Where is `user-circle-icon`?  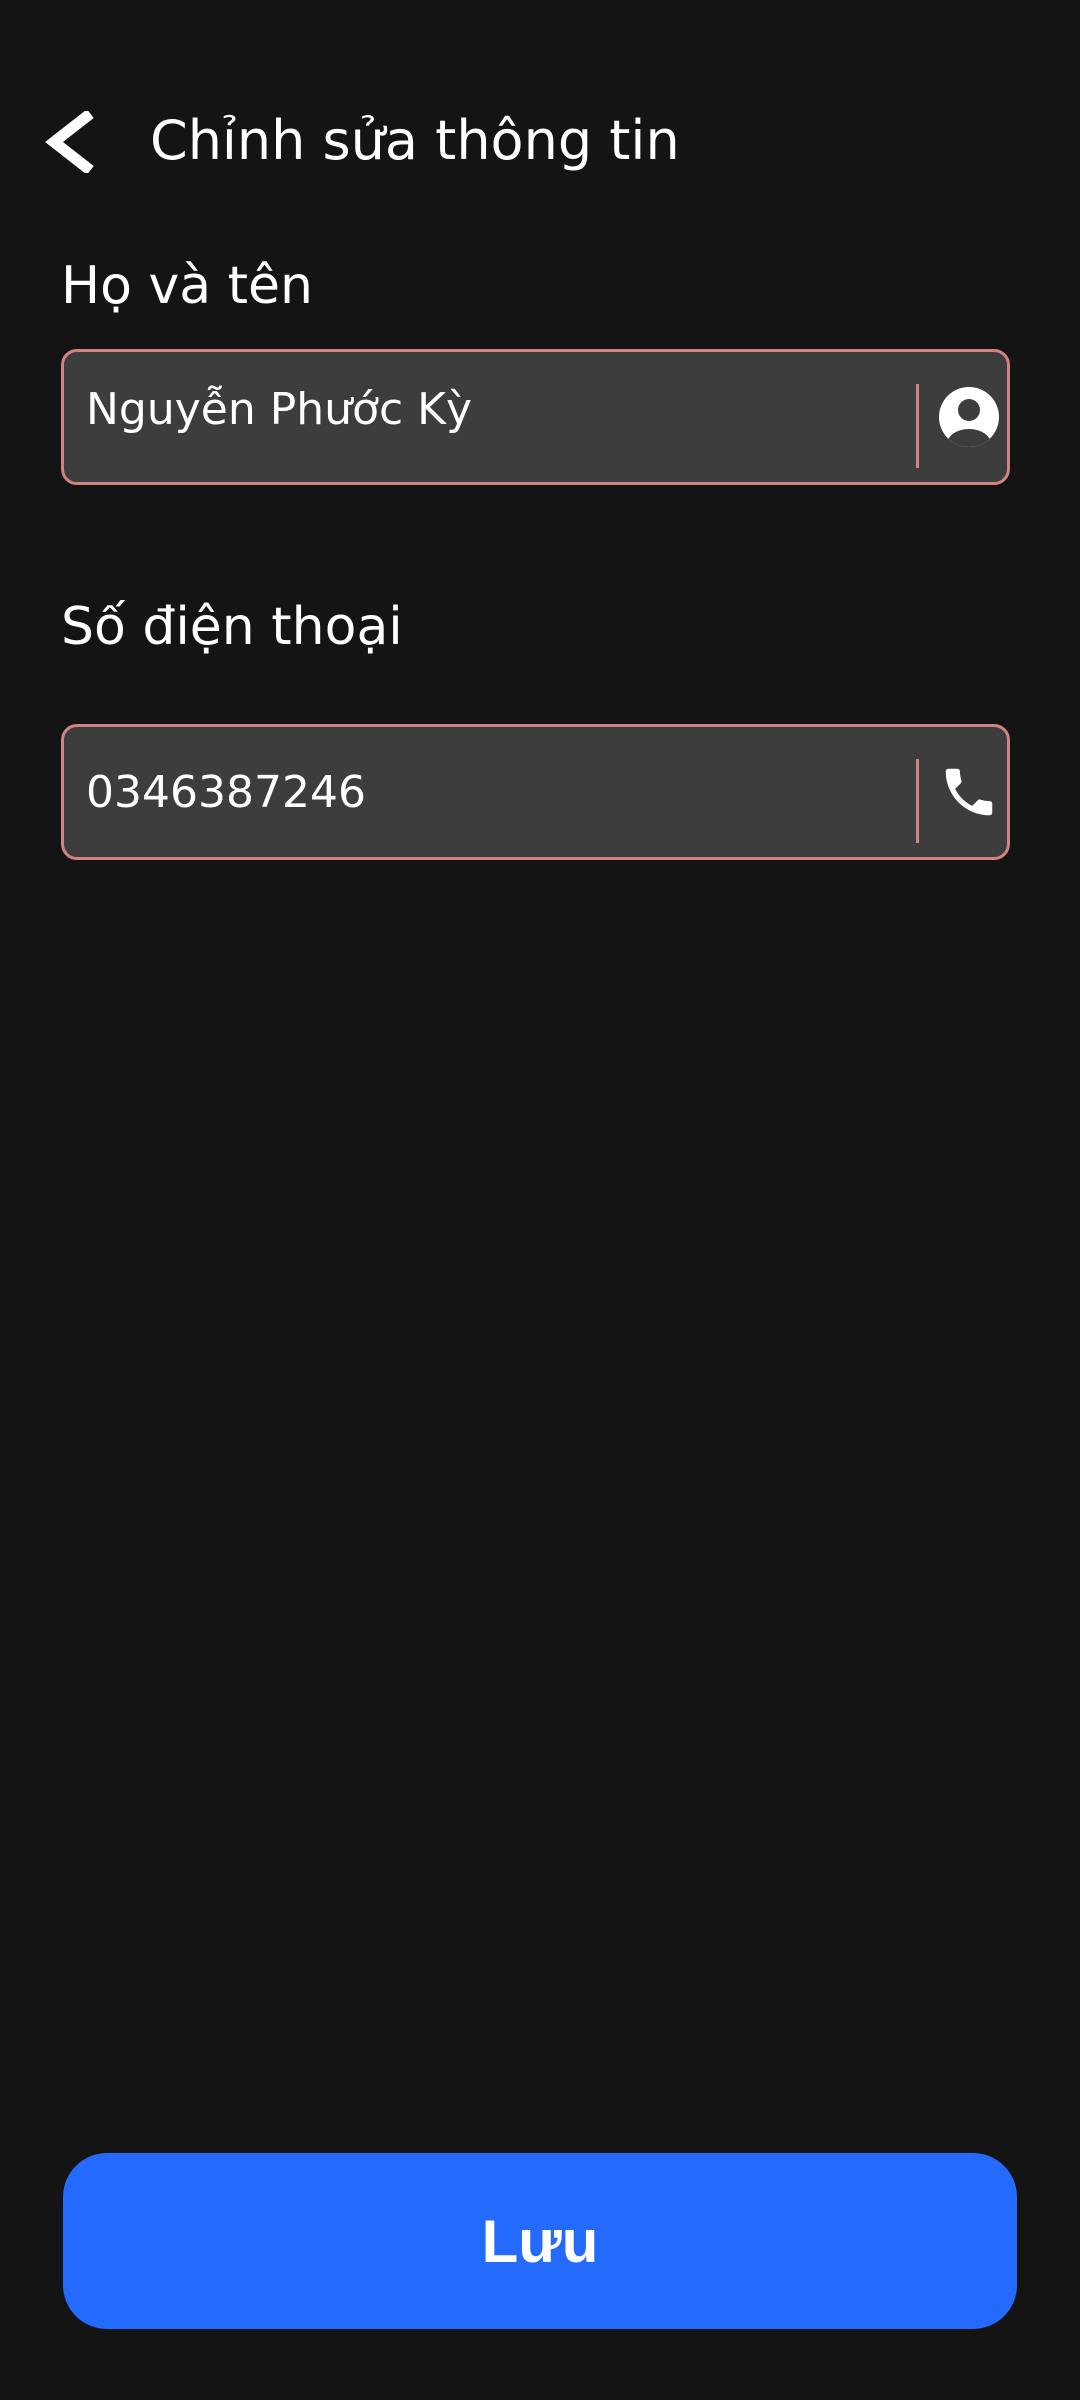 user-circle-icon is located at coordinates (969, 417).